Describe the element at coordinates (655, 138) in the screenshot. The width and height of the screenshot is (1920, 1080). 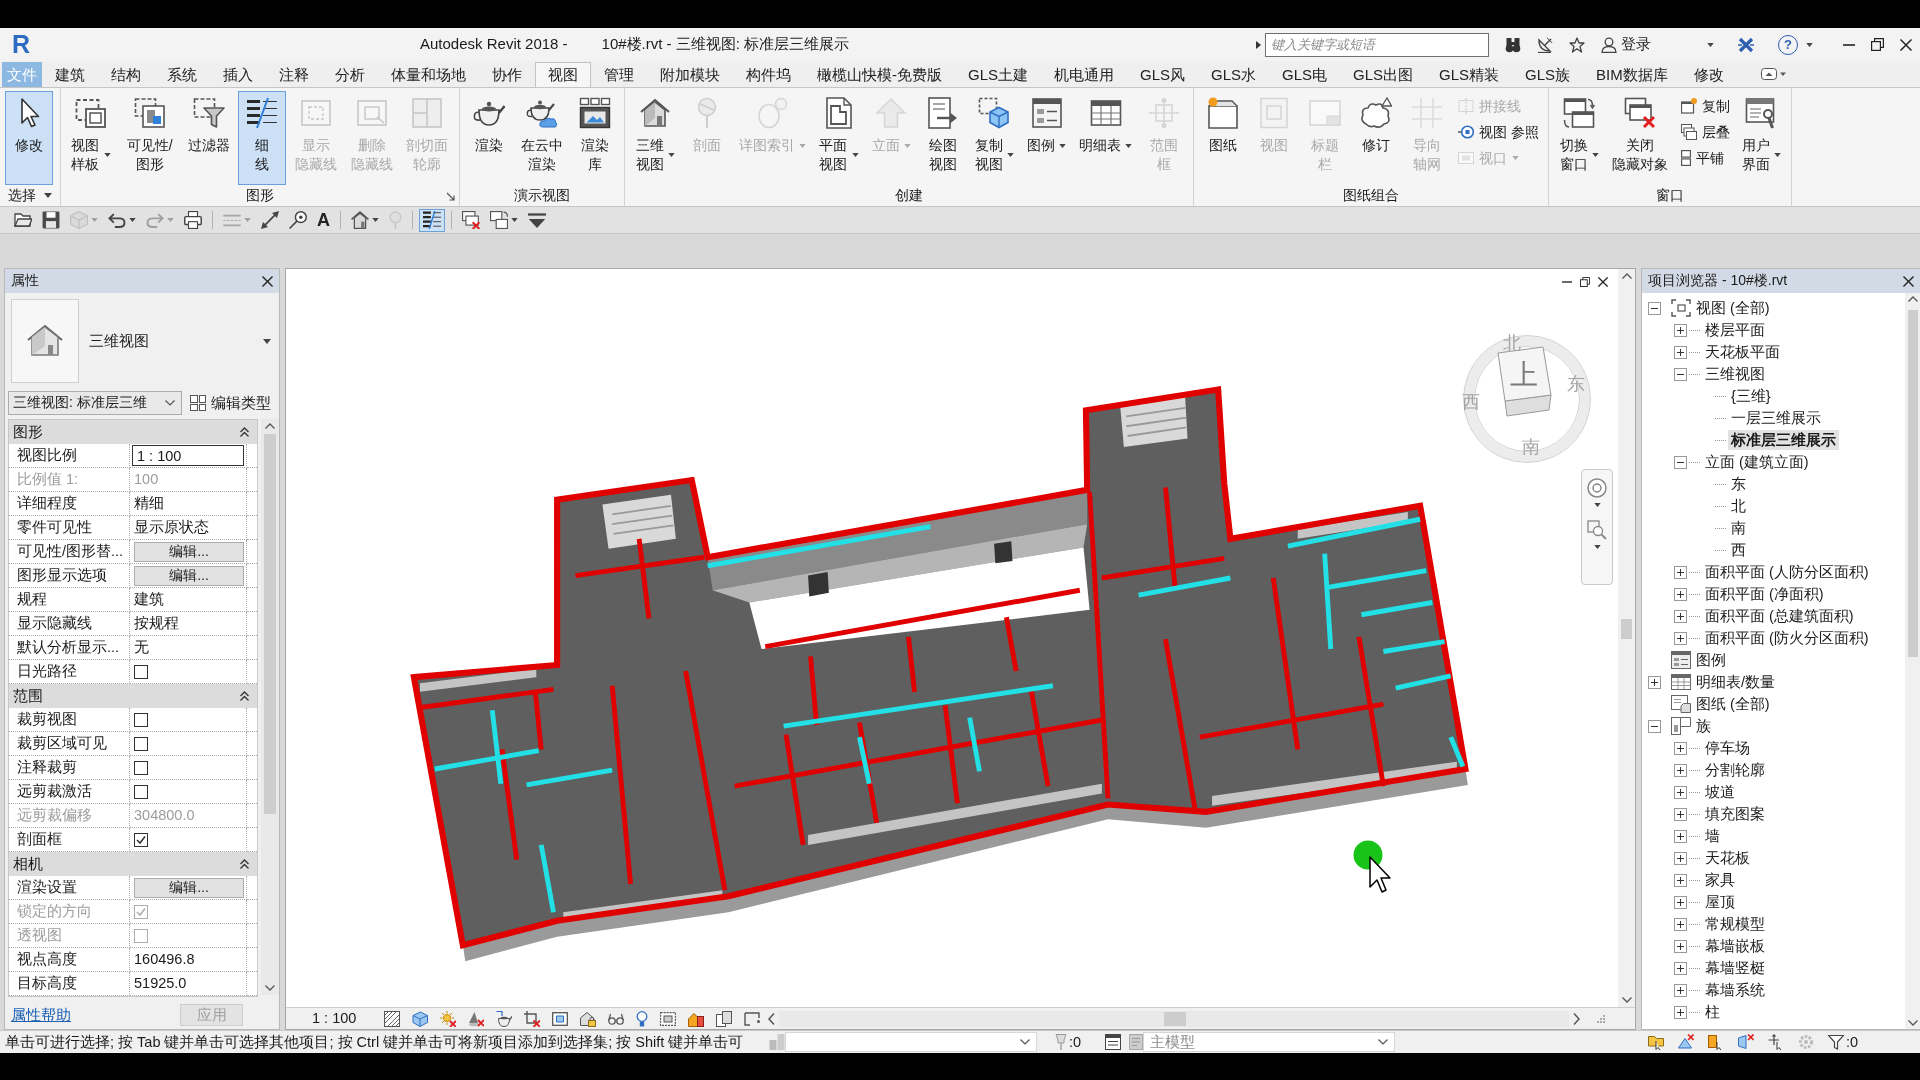
I see `ribbon-button: 三维视图` at that location.